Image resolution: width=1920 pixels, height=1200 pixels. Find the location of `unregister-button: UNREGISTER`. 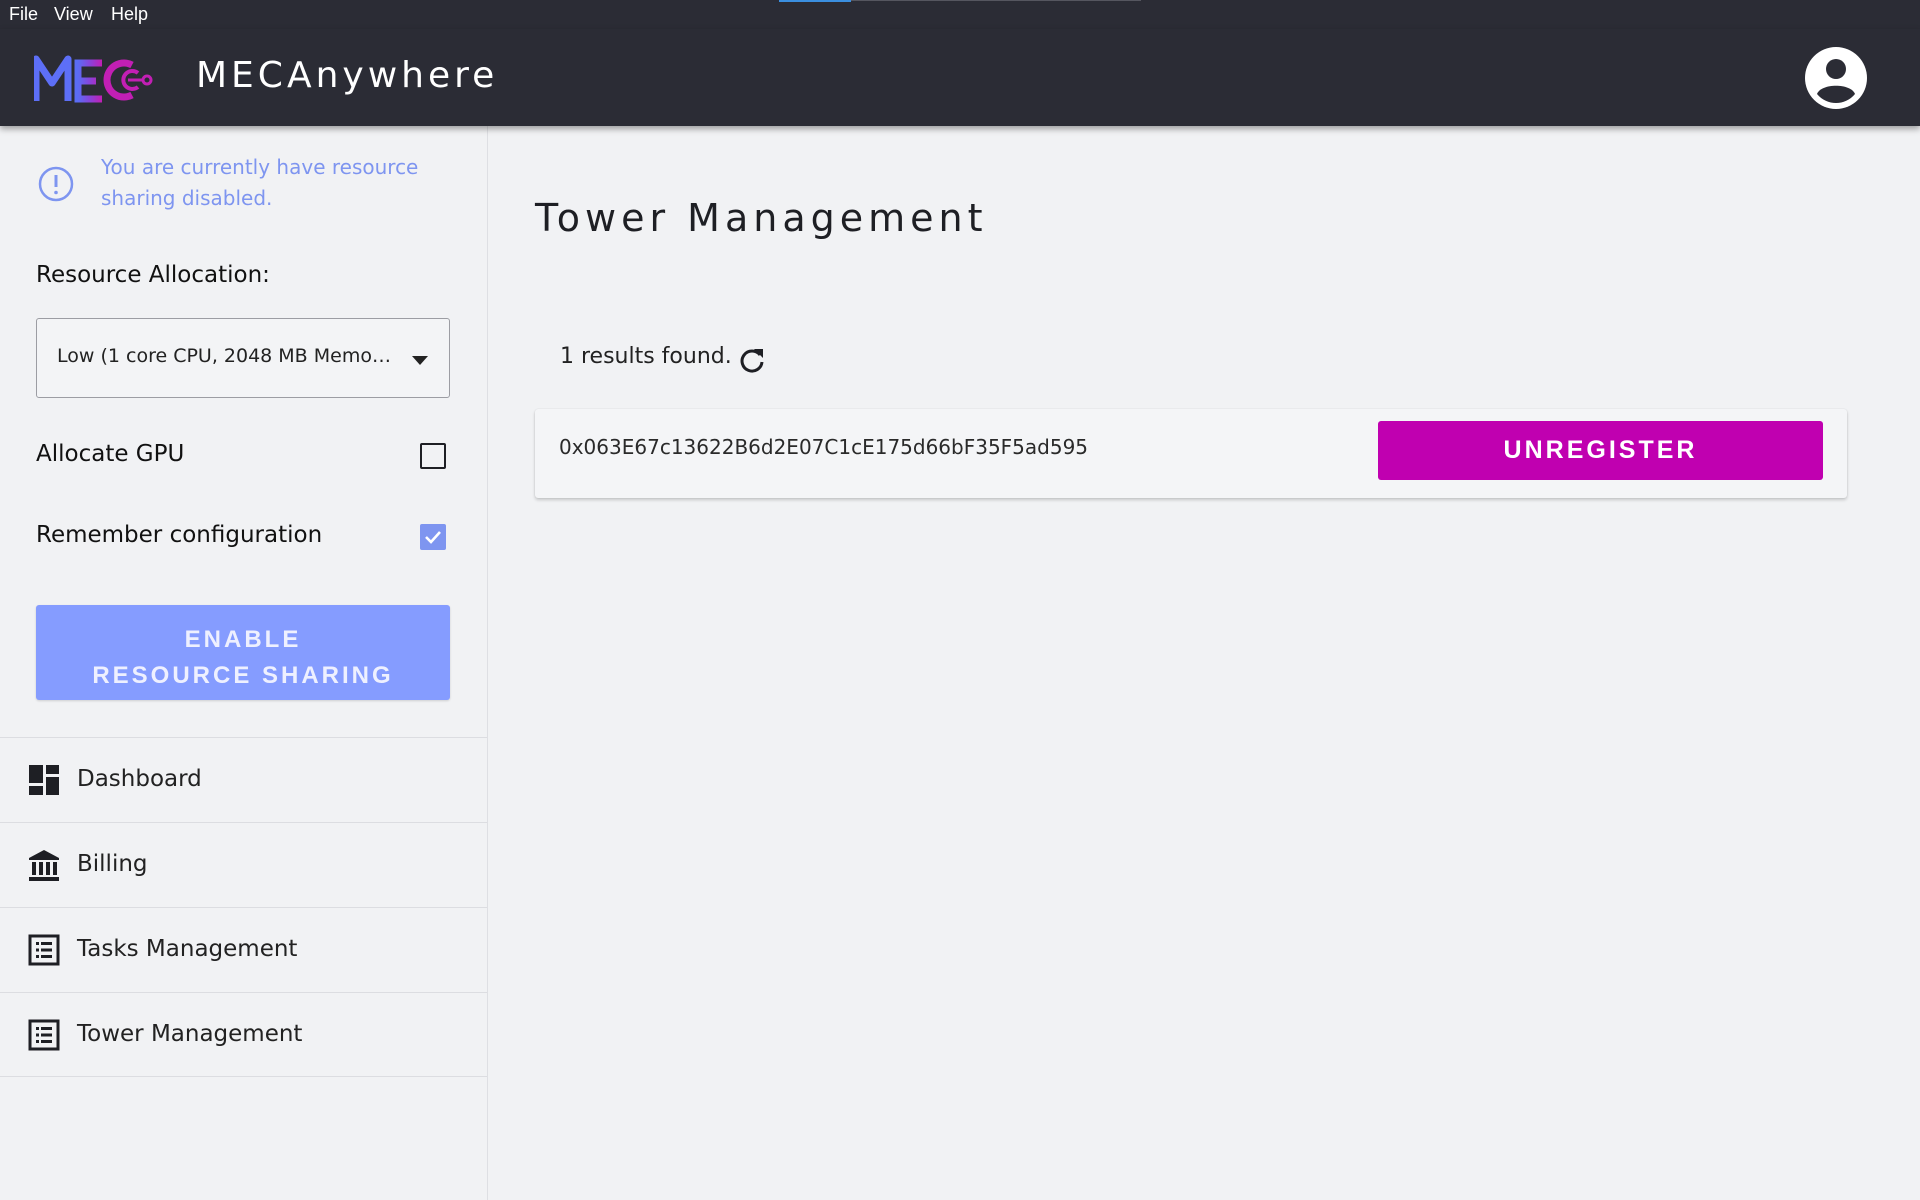

unregister-button: UNREGISTER is located at coordinates (1600, 450).